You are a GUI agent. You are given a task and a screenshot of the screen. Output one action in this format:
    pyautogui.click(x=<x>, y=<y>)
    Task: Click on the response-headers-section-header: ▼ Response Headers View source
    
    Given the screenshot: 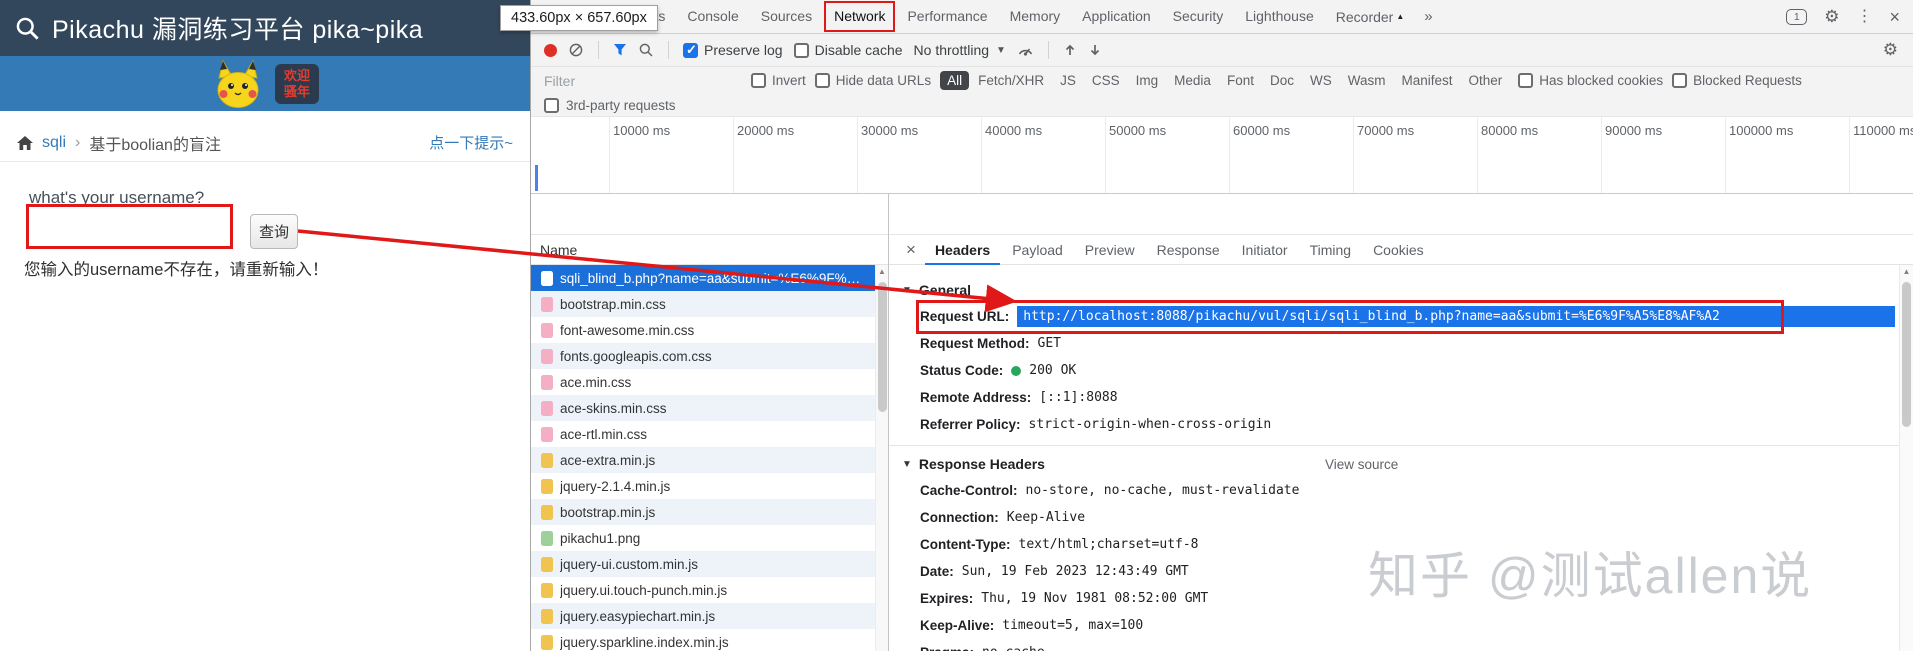 What is the action you would take?
    pyautogui.click(x=1394, y=464)
    